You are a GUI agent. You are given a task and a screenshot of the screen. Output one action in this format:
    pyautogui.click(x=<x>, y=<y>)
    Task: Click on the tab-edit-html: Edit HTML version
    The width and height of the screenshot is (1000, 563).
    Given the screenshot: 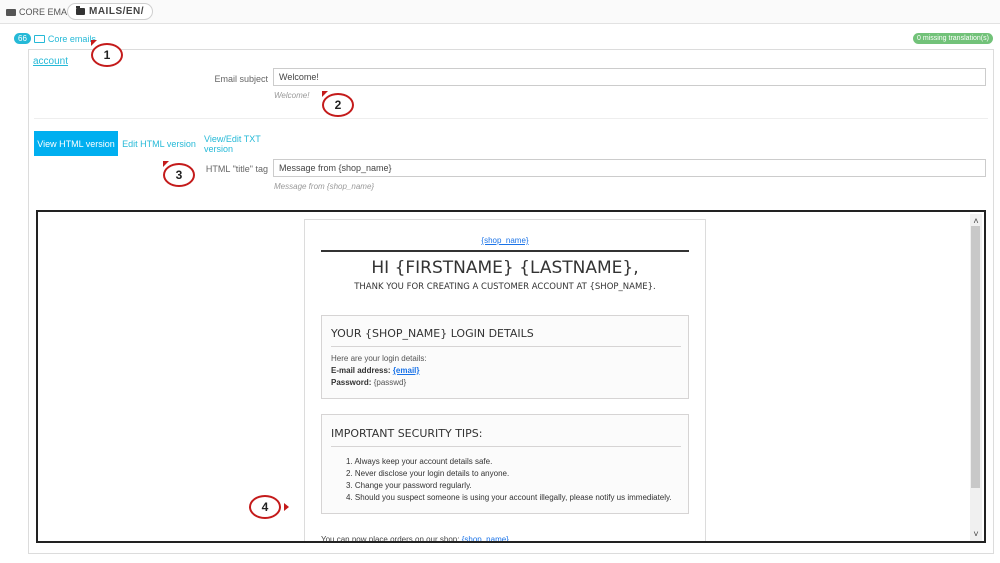 What is the action you would take?
    pyautogui.click(x=159, y=143)
    